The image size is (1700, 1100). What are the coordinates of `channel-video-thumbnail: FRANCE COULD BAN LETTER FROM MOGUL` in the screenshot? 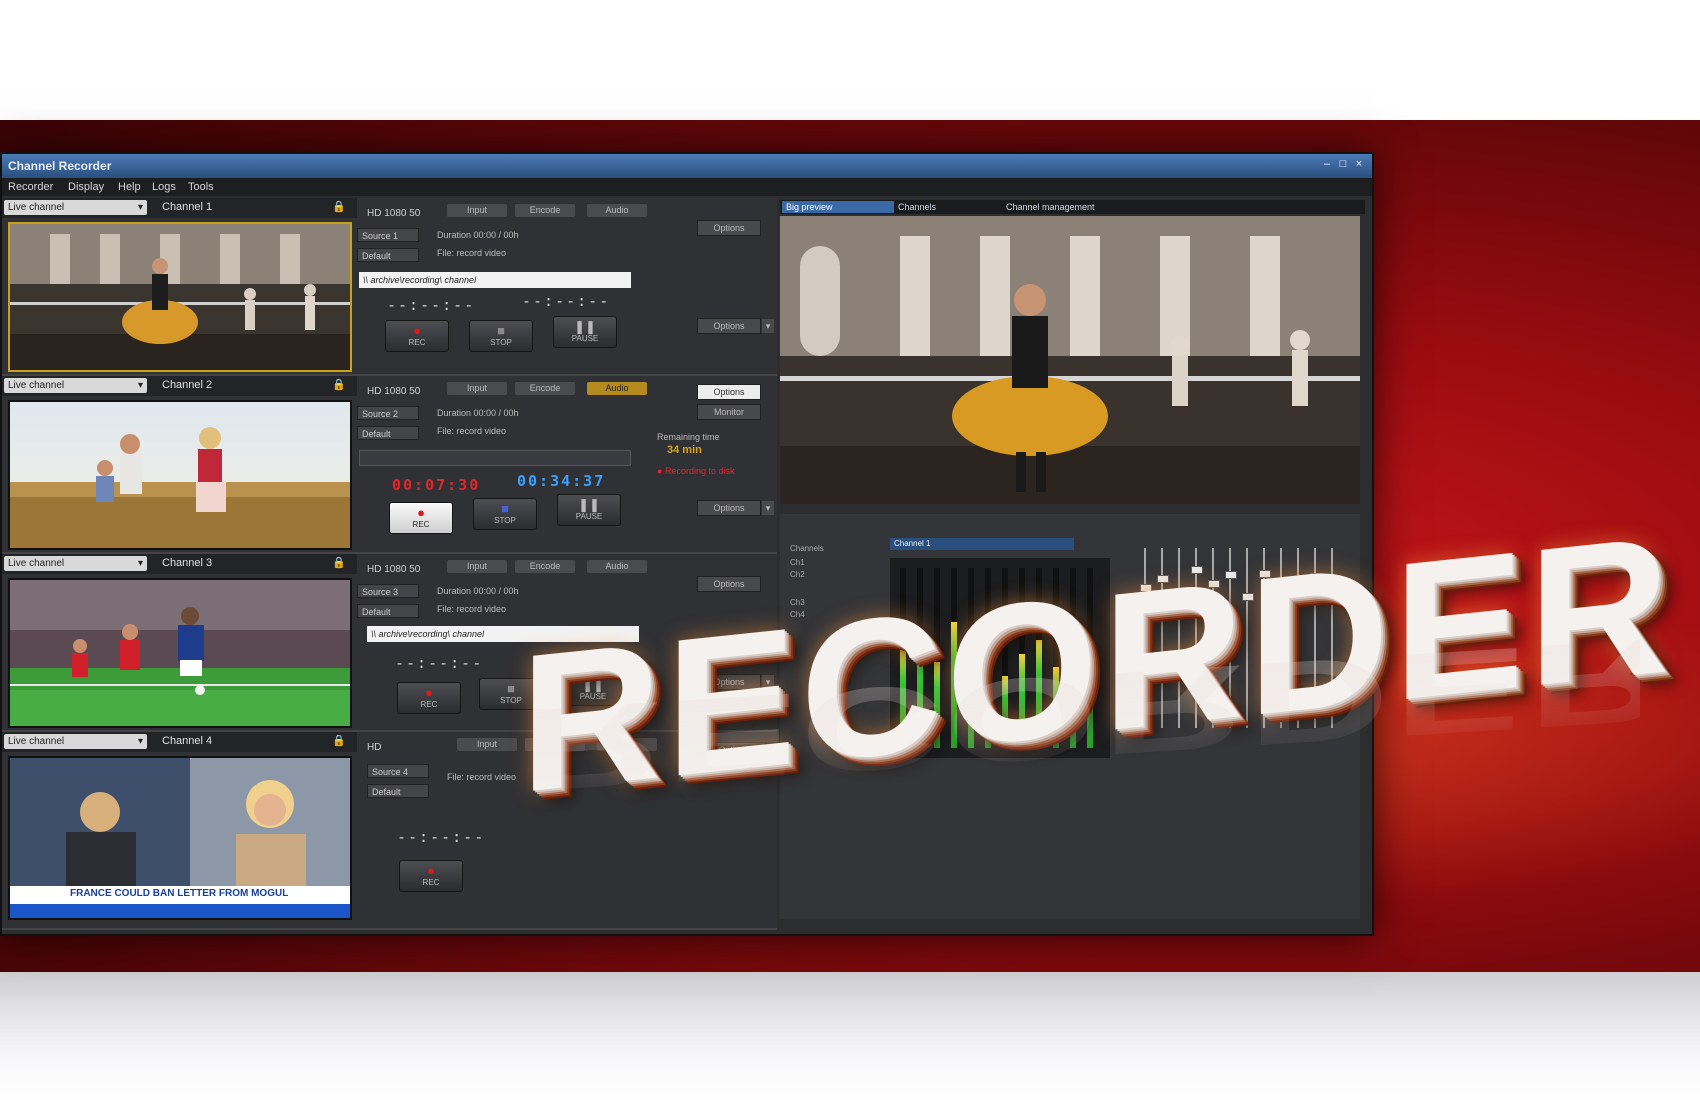 It's located at (180, 838).